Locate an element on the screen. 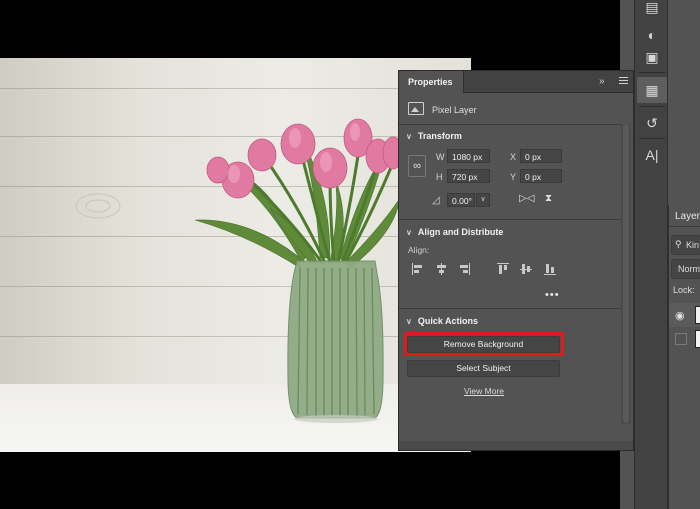  history-icon: ↺ is located at coordinates (652, 123).